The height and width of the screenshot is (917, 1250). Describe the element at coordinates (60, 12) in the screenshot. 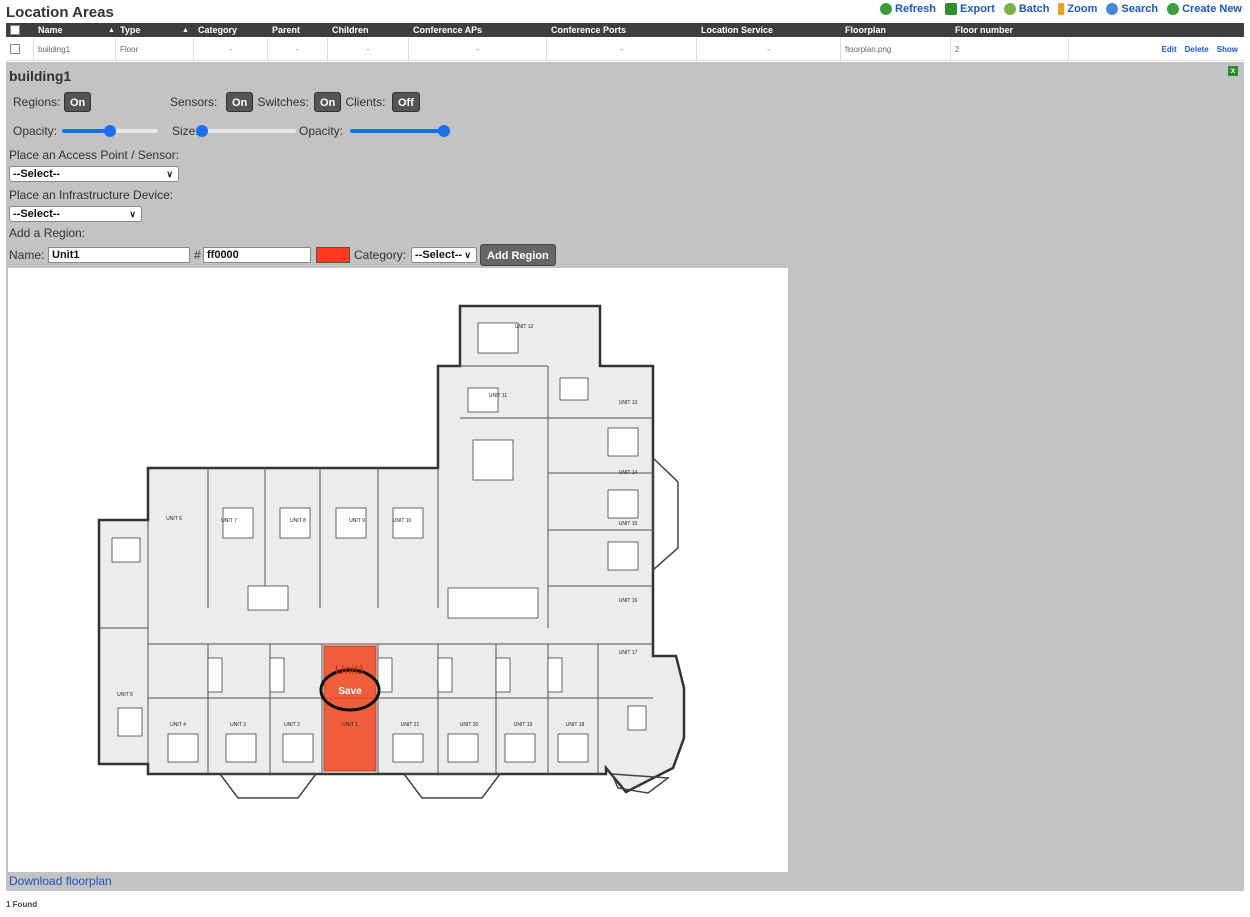

I see `page-title: Location Areas` at that location.